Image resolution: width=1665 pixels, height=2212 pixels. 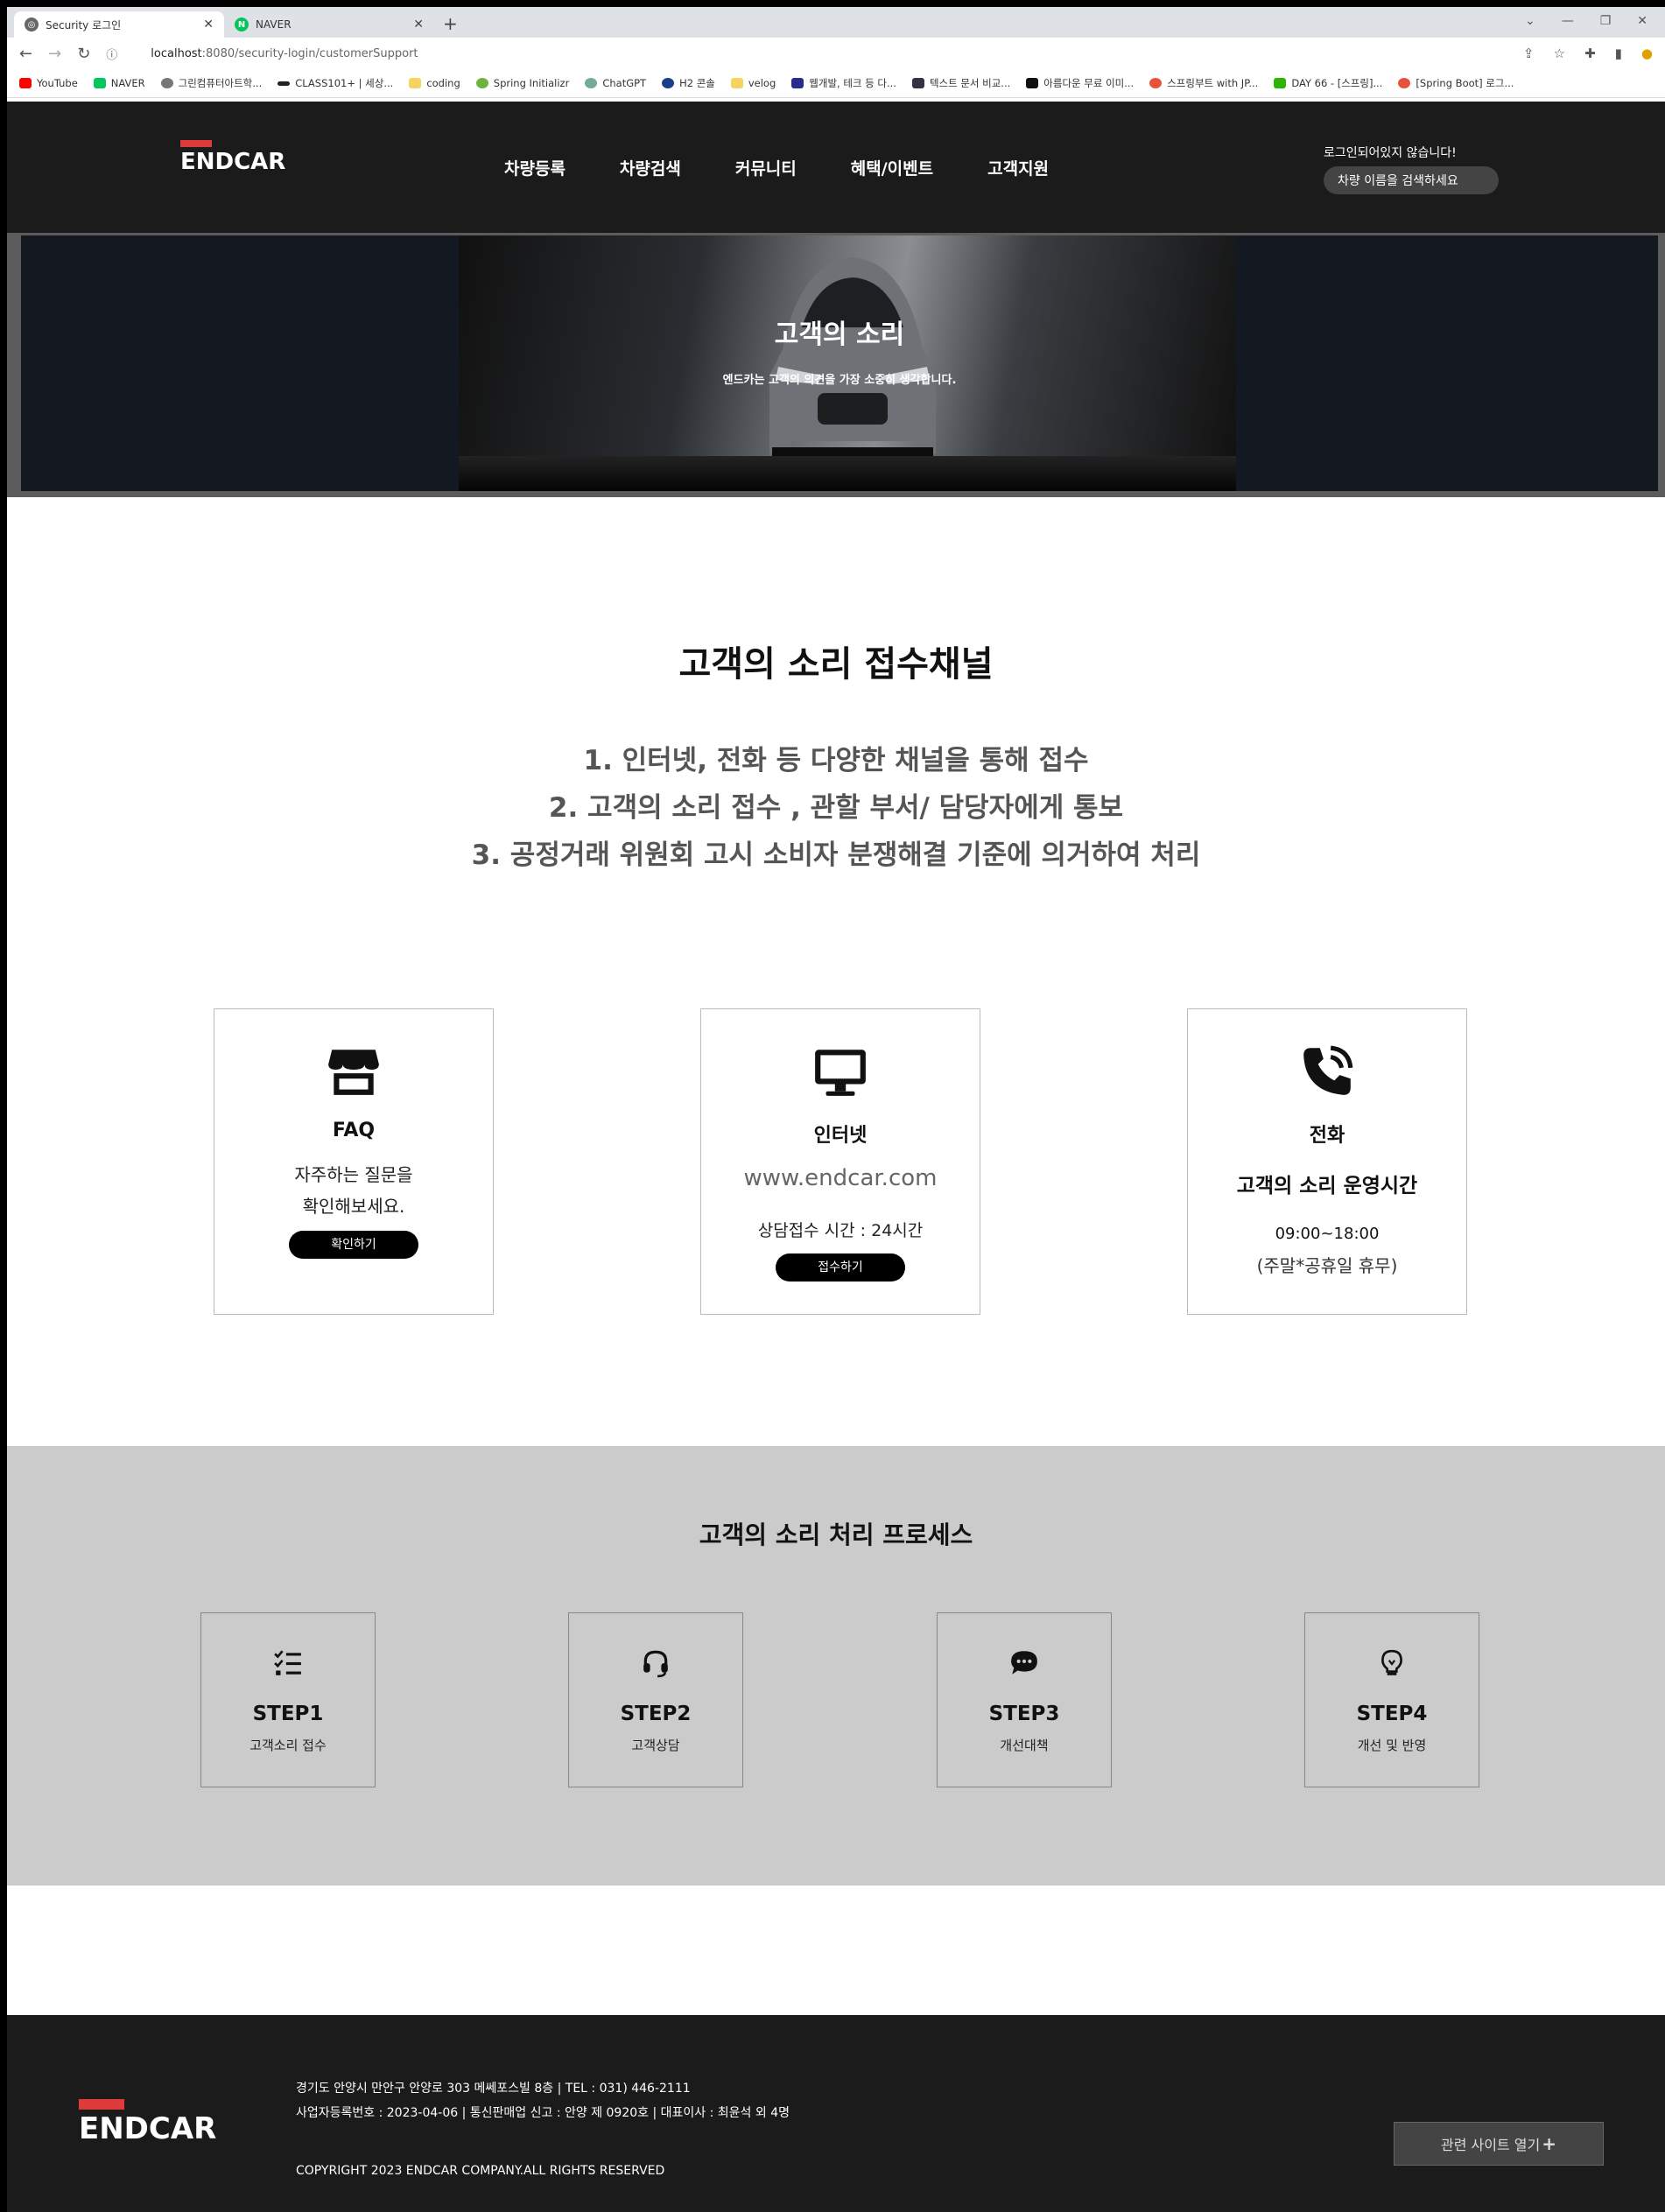 I want to click on hero-banner: 고객의 소리 엔드카는 고객의 의견을 가장 소중히 생각합니다., so click(x=836, y=365).